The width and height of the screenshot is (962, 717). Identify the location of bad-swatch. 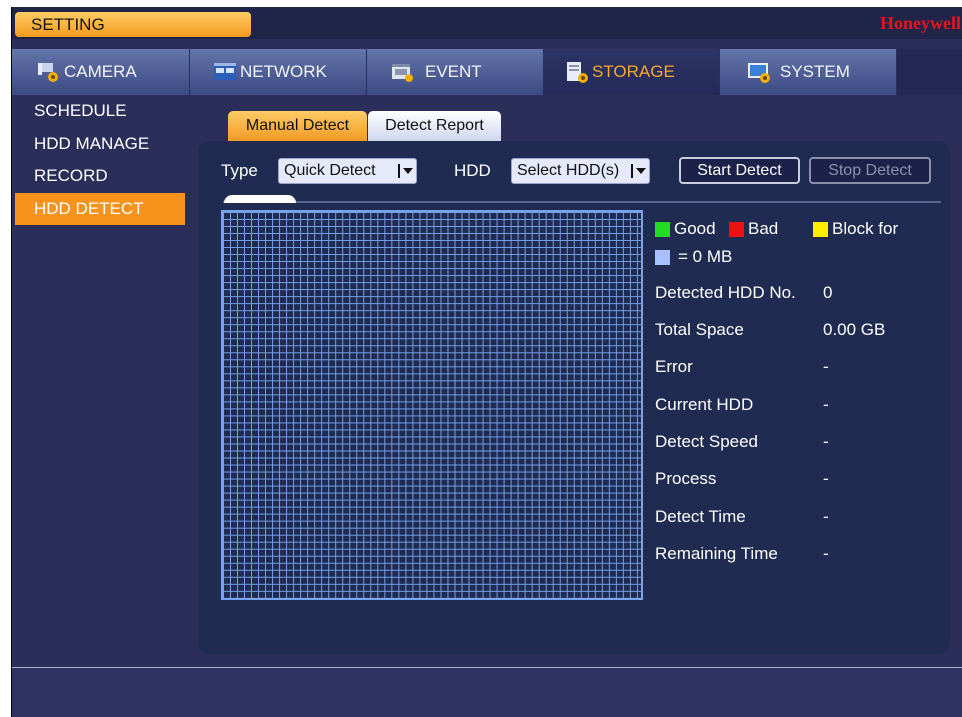
(736, 229).